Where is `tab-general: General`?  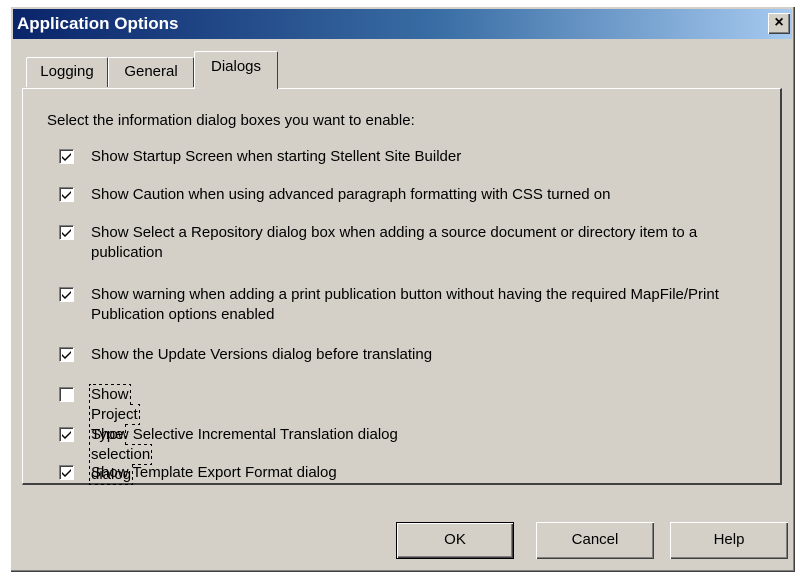 tab-general: General is located at coordinates (151, 72).